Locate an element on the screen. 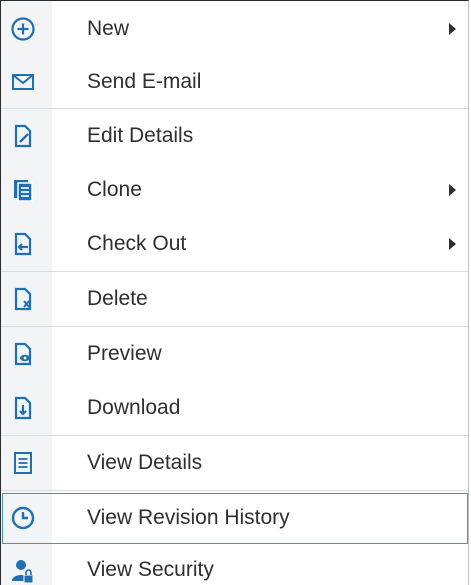  menu-item-label: Preview is located at coordinates (124, 353).